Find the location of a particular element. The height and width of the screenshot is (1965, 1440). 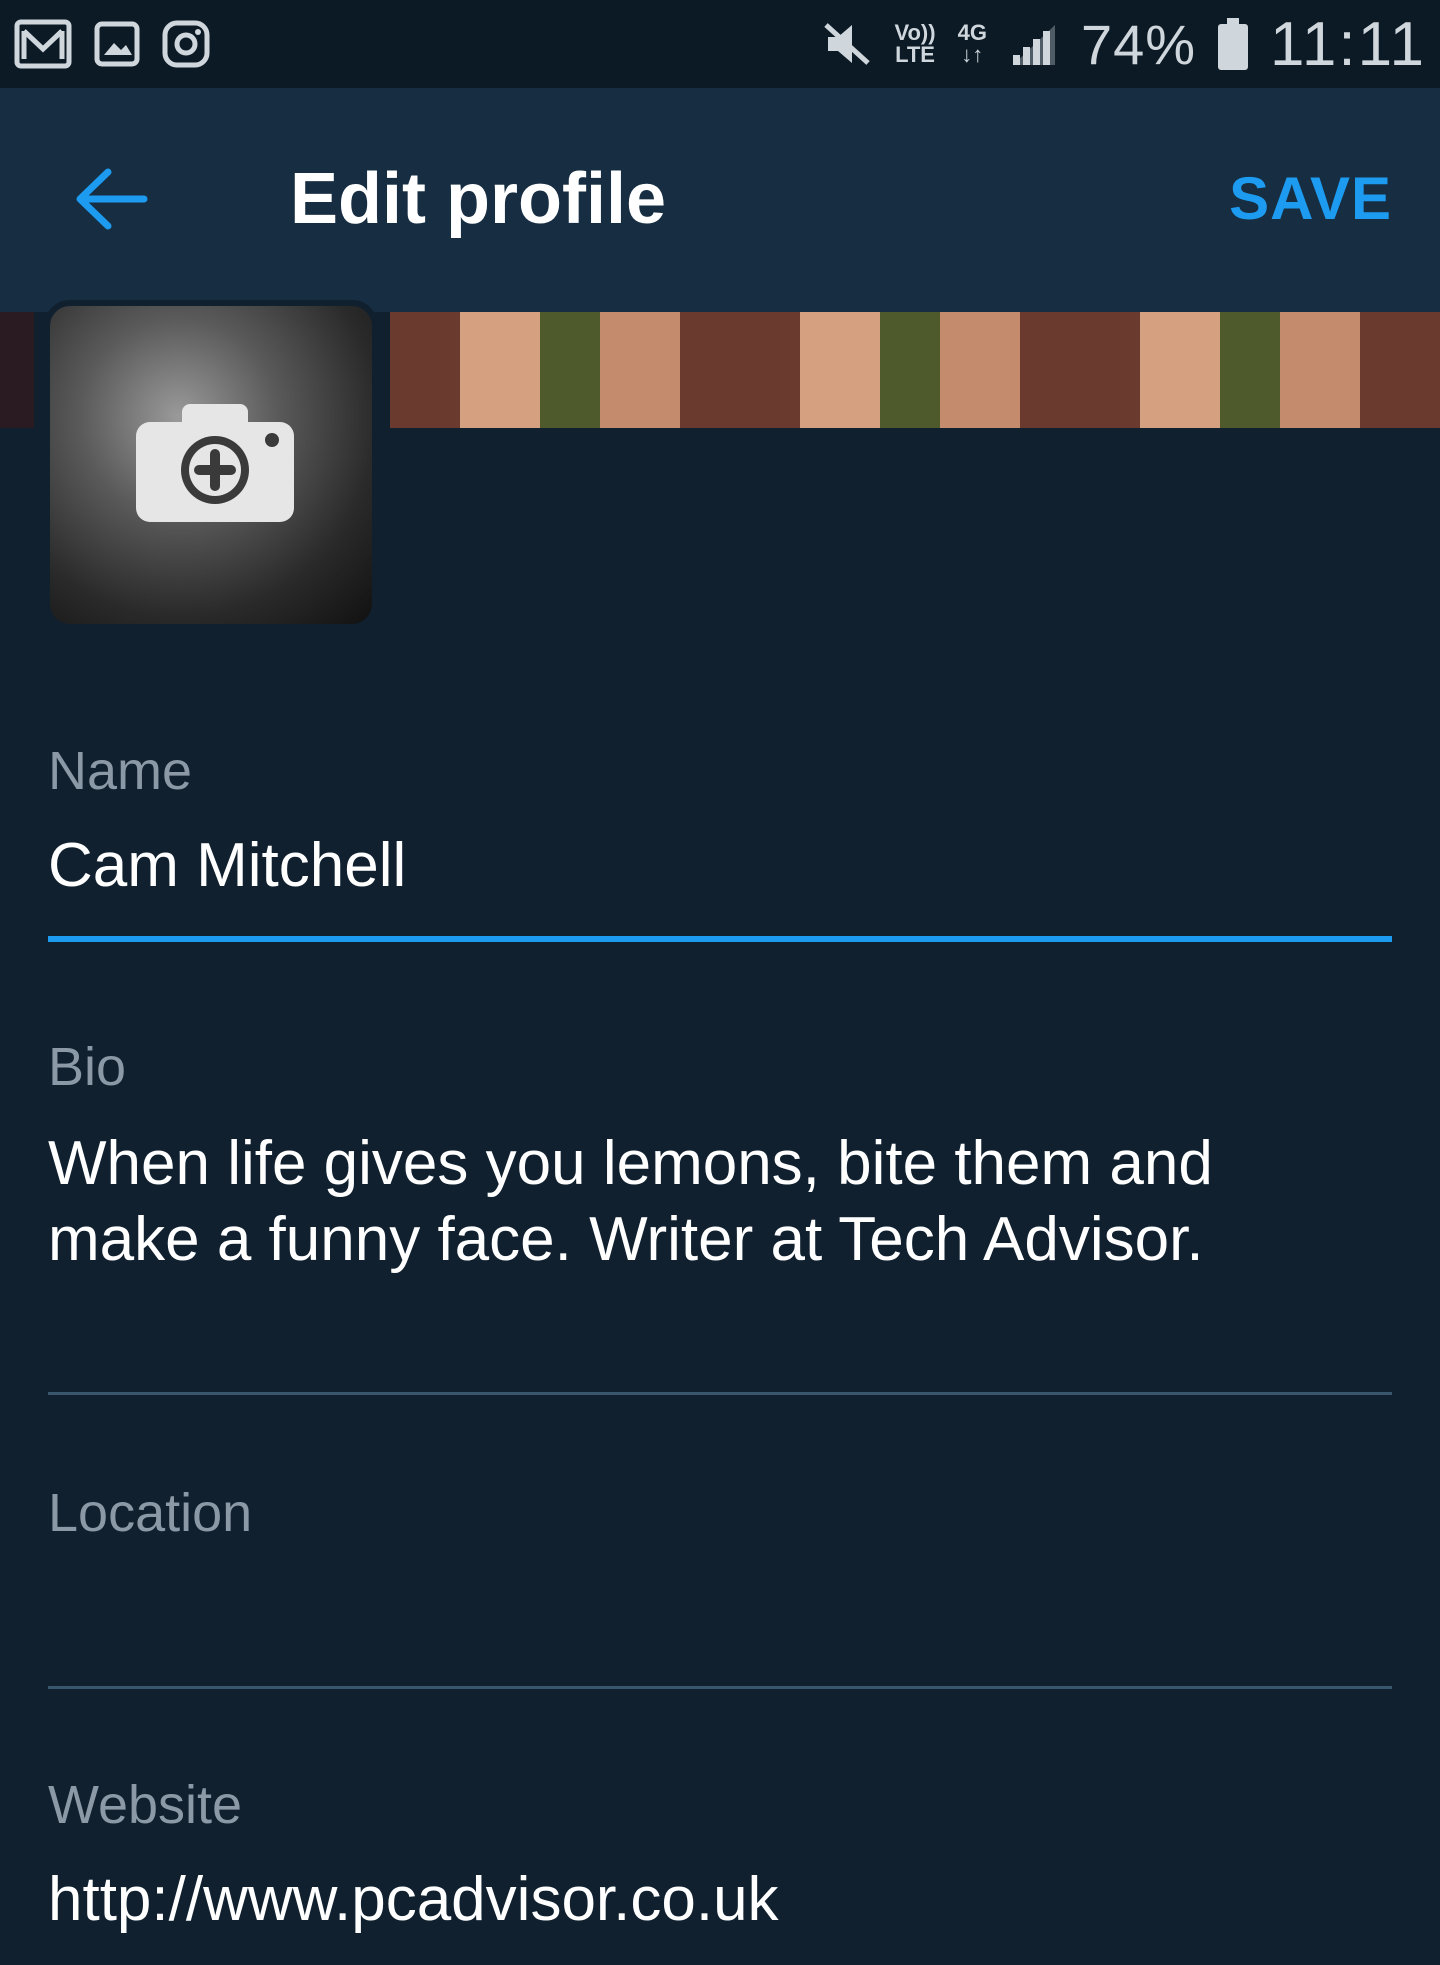

instagram-icon is located at coordinates (186, 44).